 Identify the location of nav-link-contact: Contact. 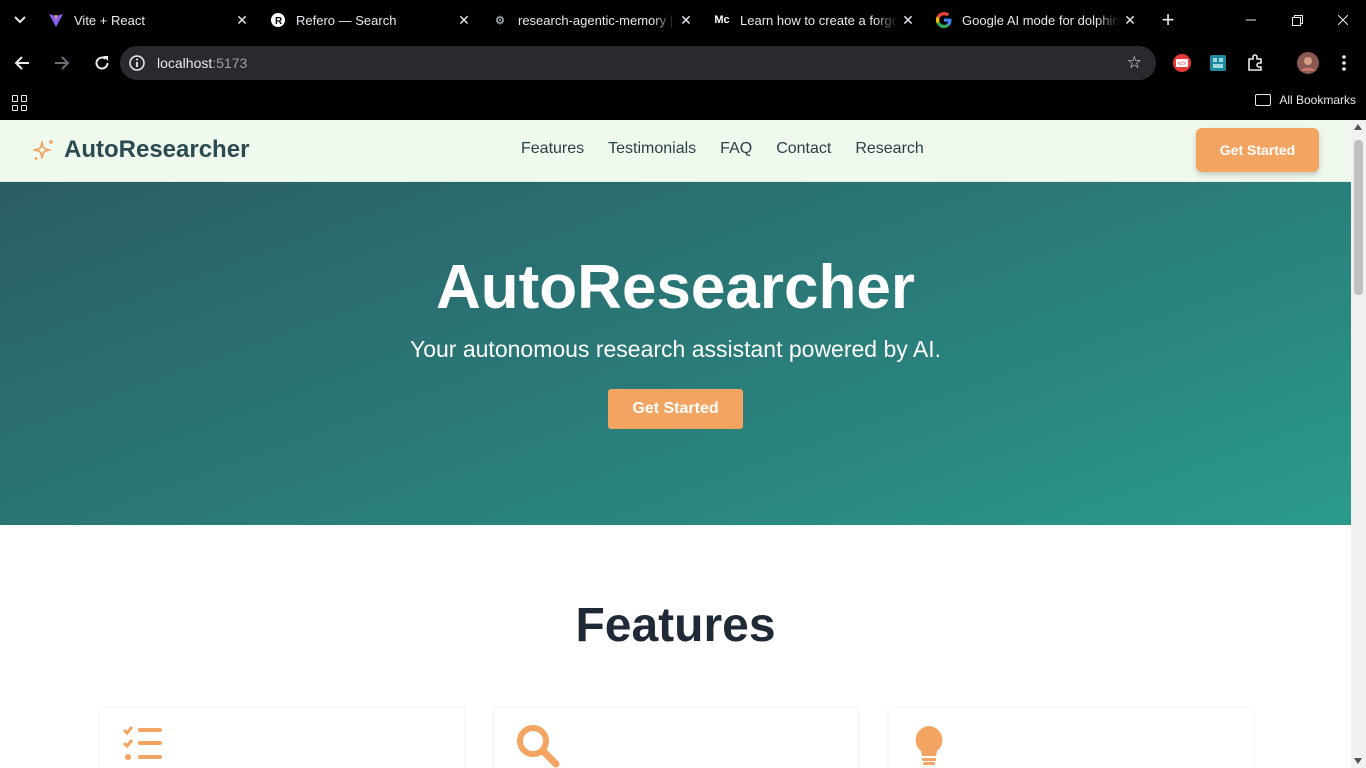
(803, 149).